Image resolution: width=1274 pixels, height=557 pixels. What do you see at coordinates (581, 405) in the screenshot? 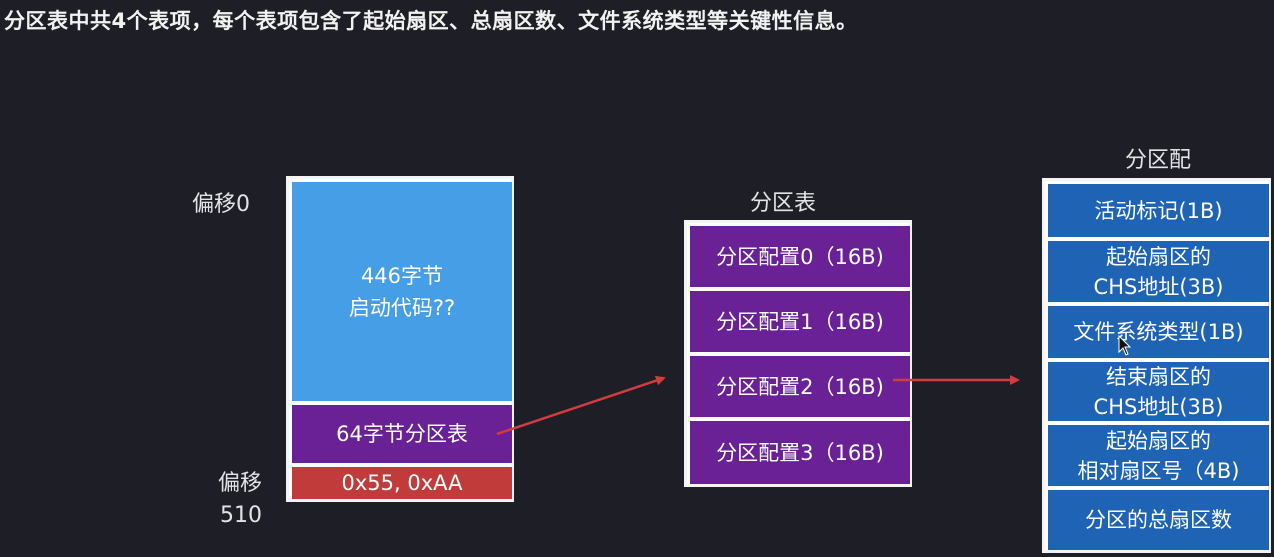
I see `arrow-mbr-to-table` at bounding box center [581, 405].